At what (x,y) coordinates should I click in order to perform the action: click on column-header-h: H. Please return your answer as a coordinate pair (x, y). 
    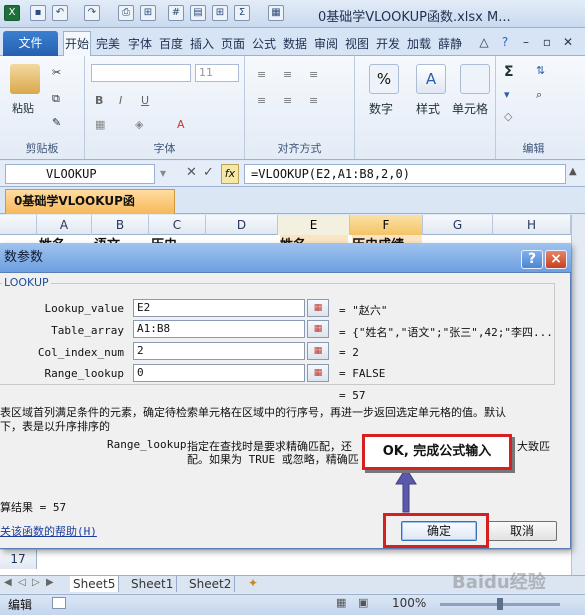
    Looking at the image, I should click on (532, 225).